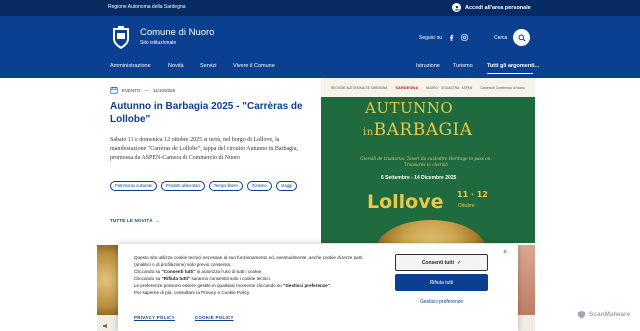 This screenshot has height=331, width=640. Describe the element at coordinates (121, 38) in the screenshot. I see `crest-icon` at that location.